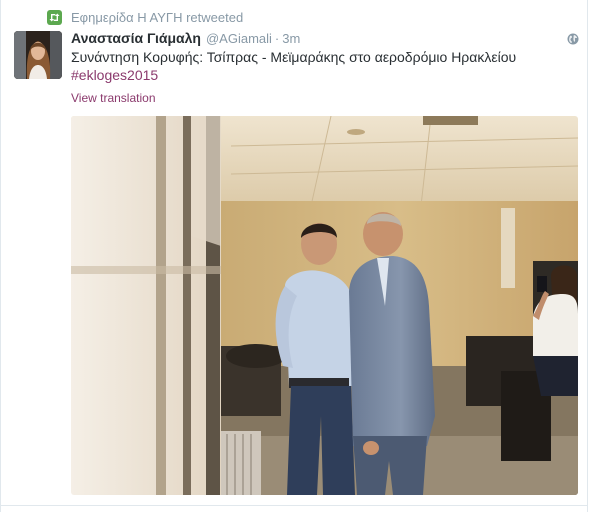 This screenshot has height=512, width=590. What do you see at coordinates (291, 38) in the screenshot?
I see `tweet-timestamp: 3m` at bounding box center [291, 38].